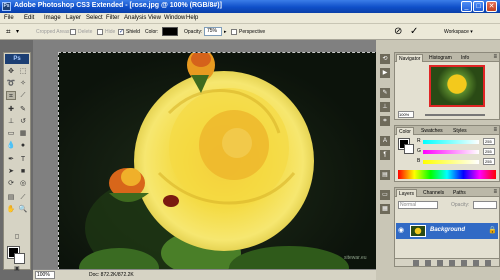 The image size is (500, 280). What do you see at coordinates (9, 18) in the screenshot?
I see `menu-file: File` at bounding box center [9, 18].